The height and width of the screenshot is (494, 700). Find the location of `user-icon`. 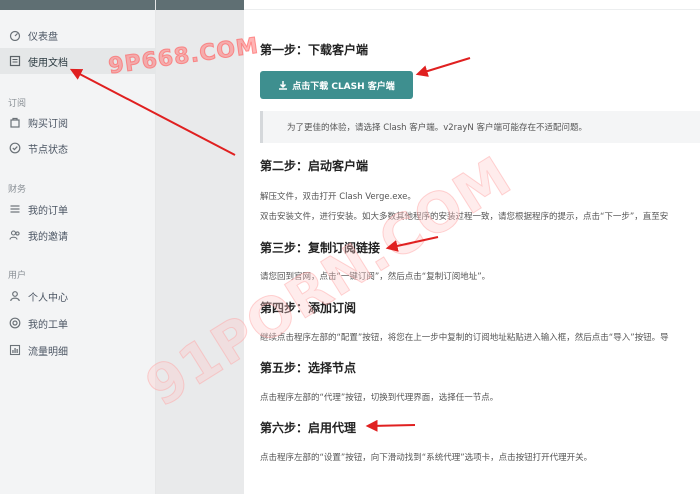

user-icon is located at coordinates (15, 296).